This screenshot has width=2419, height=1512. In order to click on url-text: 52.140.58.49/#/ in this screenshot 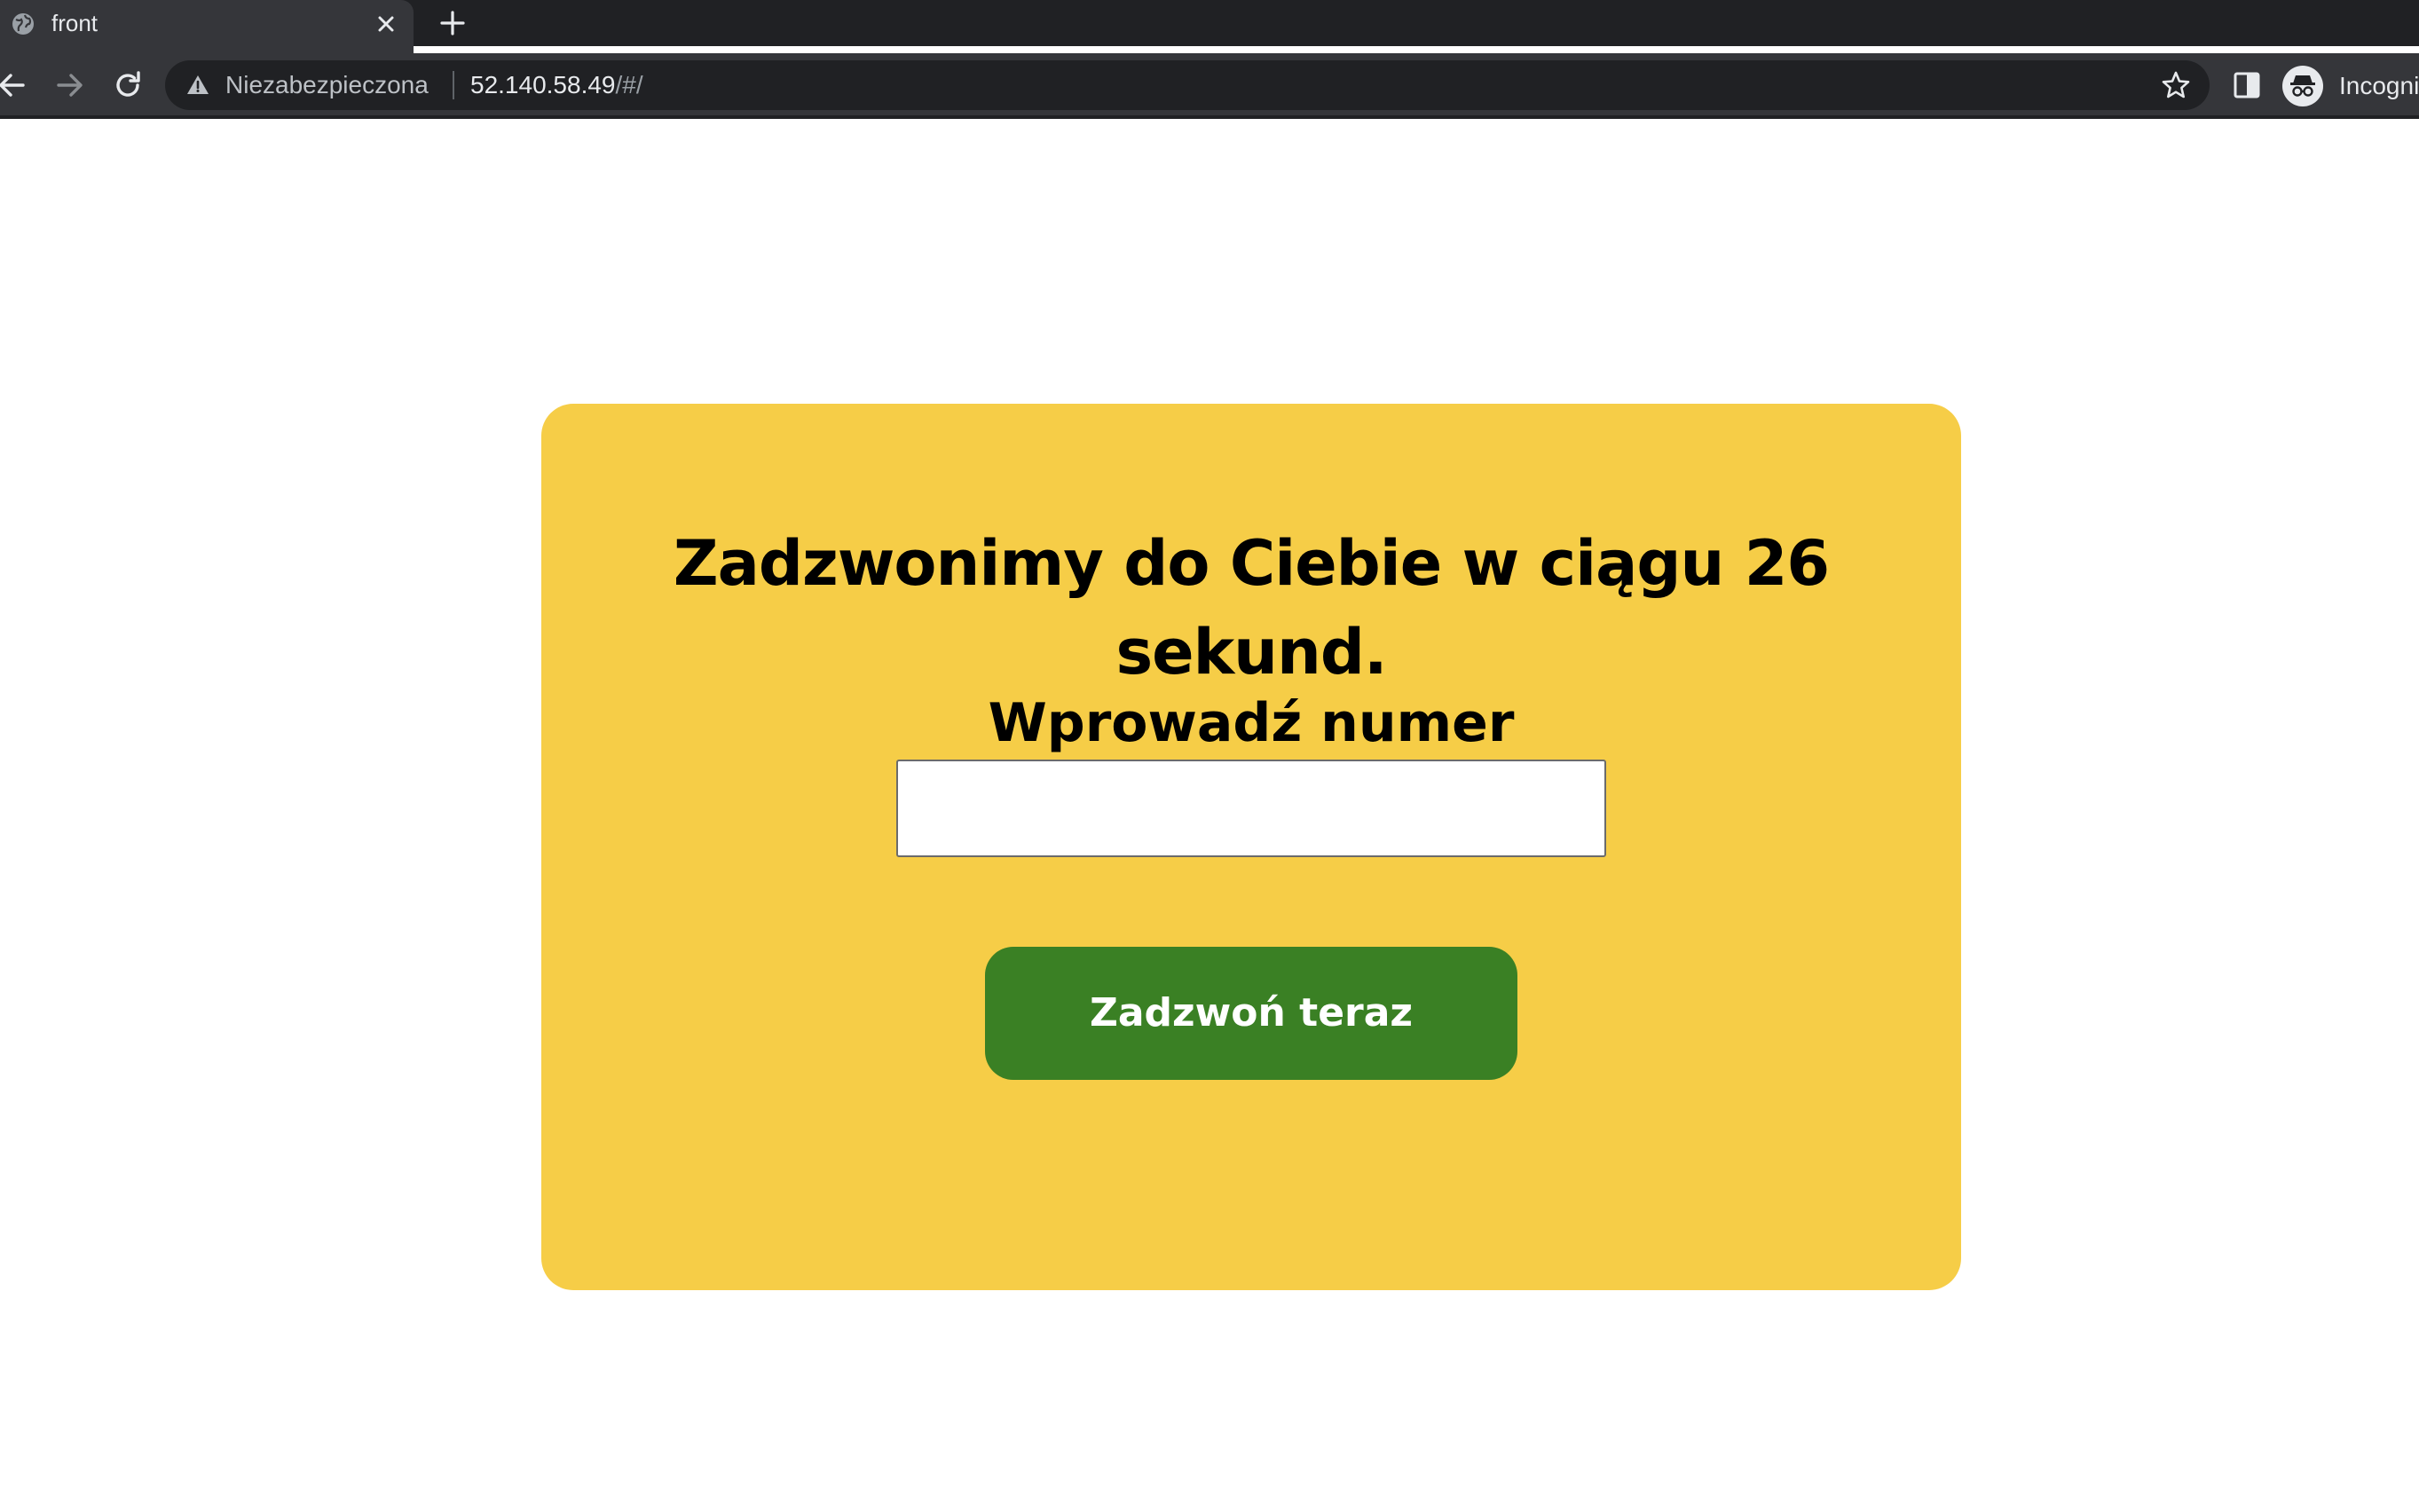, I will do `click(557, 85)`.